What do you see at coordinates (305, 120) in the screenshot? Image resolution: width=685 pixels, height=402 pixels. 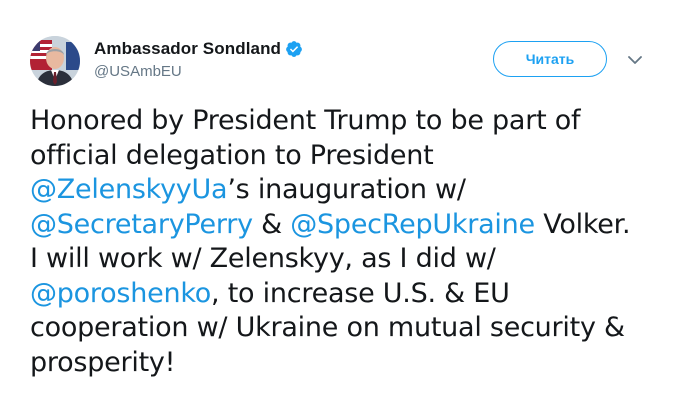 I see `tweet-text-segment: Honored by President Trump to be part of` at bounding box center [305, 120].